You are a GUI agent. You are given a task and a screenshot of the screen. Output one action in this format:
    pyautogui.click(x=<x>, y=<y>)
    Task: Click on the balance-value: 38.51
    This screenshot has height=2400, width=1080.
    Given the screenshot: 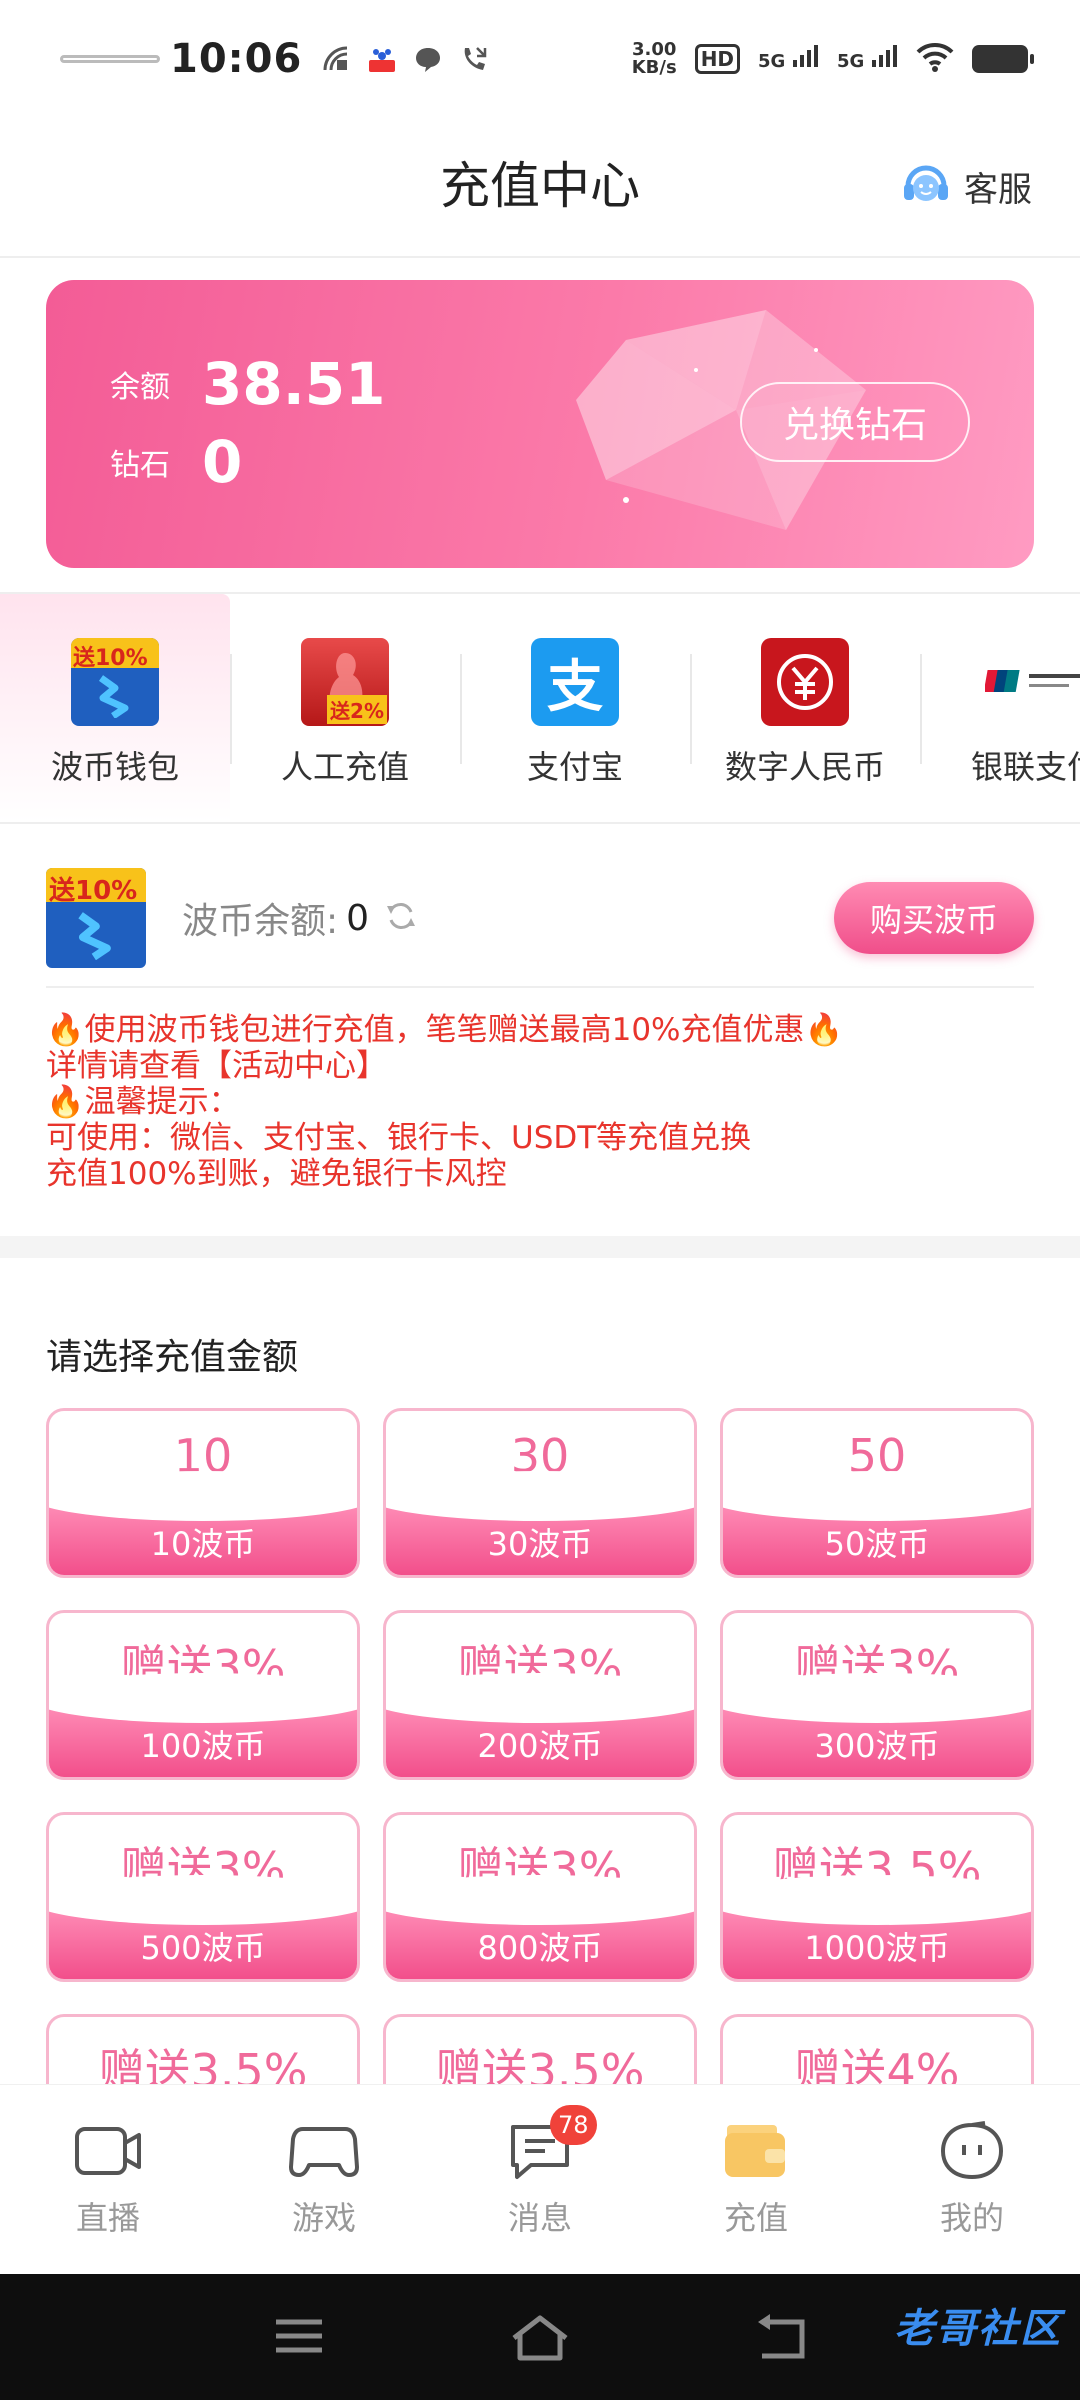 What is the action you would take?
    pyautogui.click(x=294, y=384)
    